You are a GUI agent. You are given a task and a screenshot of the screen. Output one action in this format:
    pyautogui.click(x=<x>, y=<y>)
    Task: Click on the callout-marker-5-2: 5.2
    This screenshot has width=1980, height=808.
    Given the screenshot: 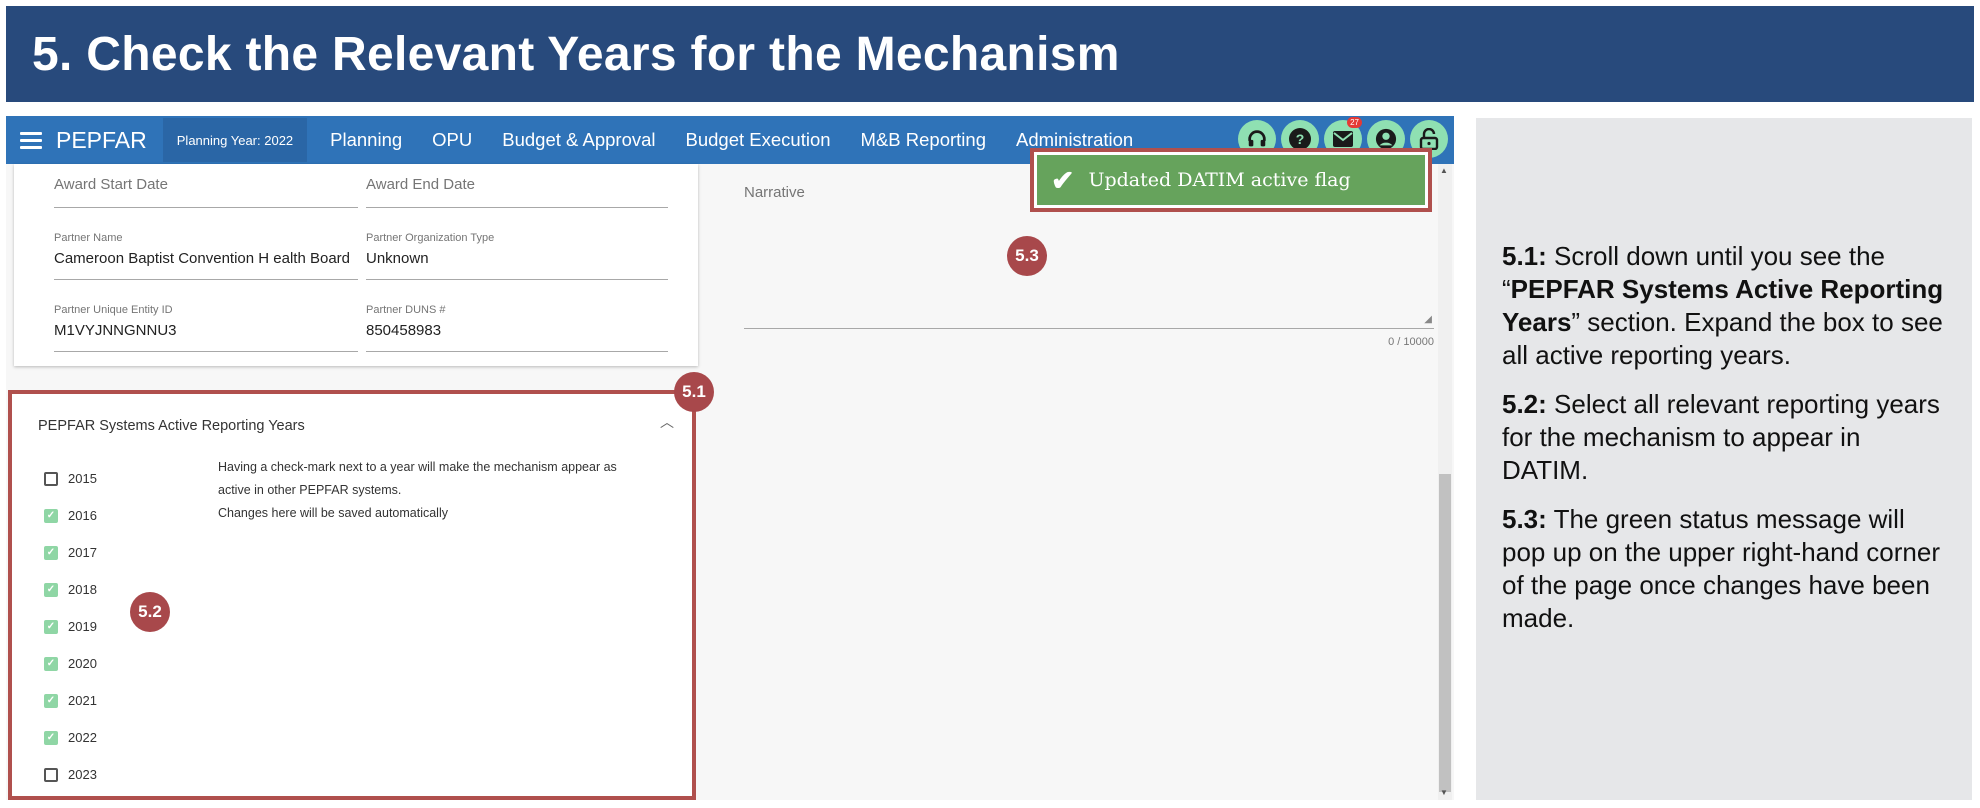 What is the action you would take?
    pyautogui.click(x=150, y=612)
    